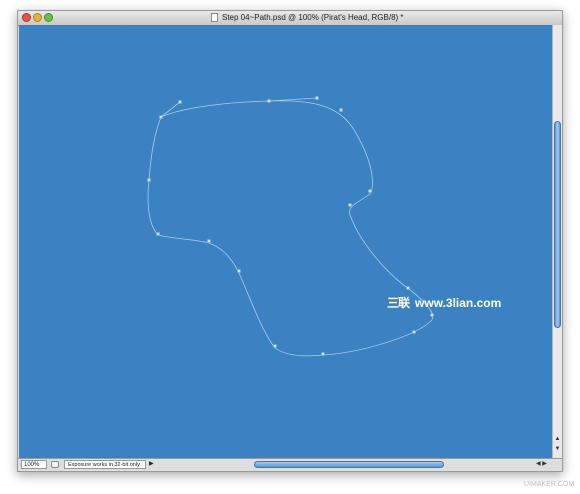 This screenshot has width=580, height=494. I want to click on document-status-icon, so click(55, 464).